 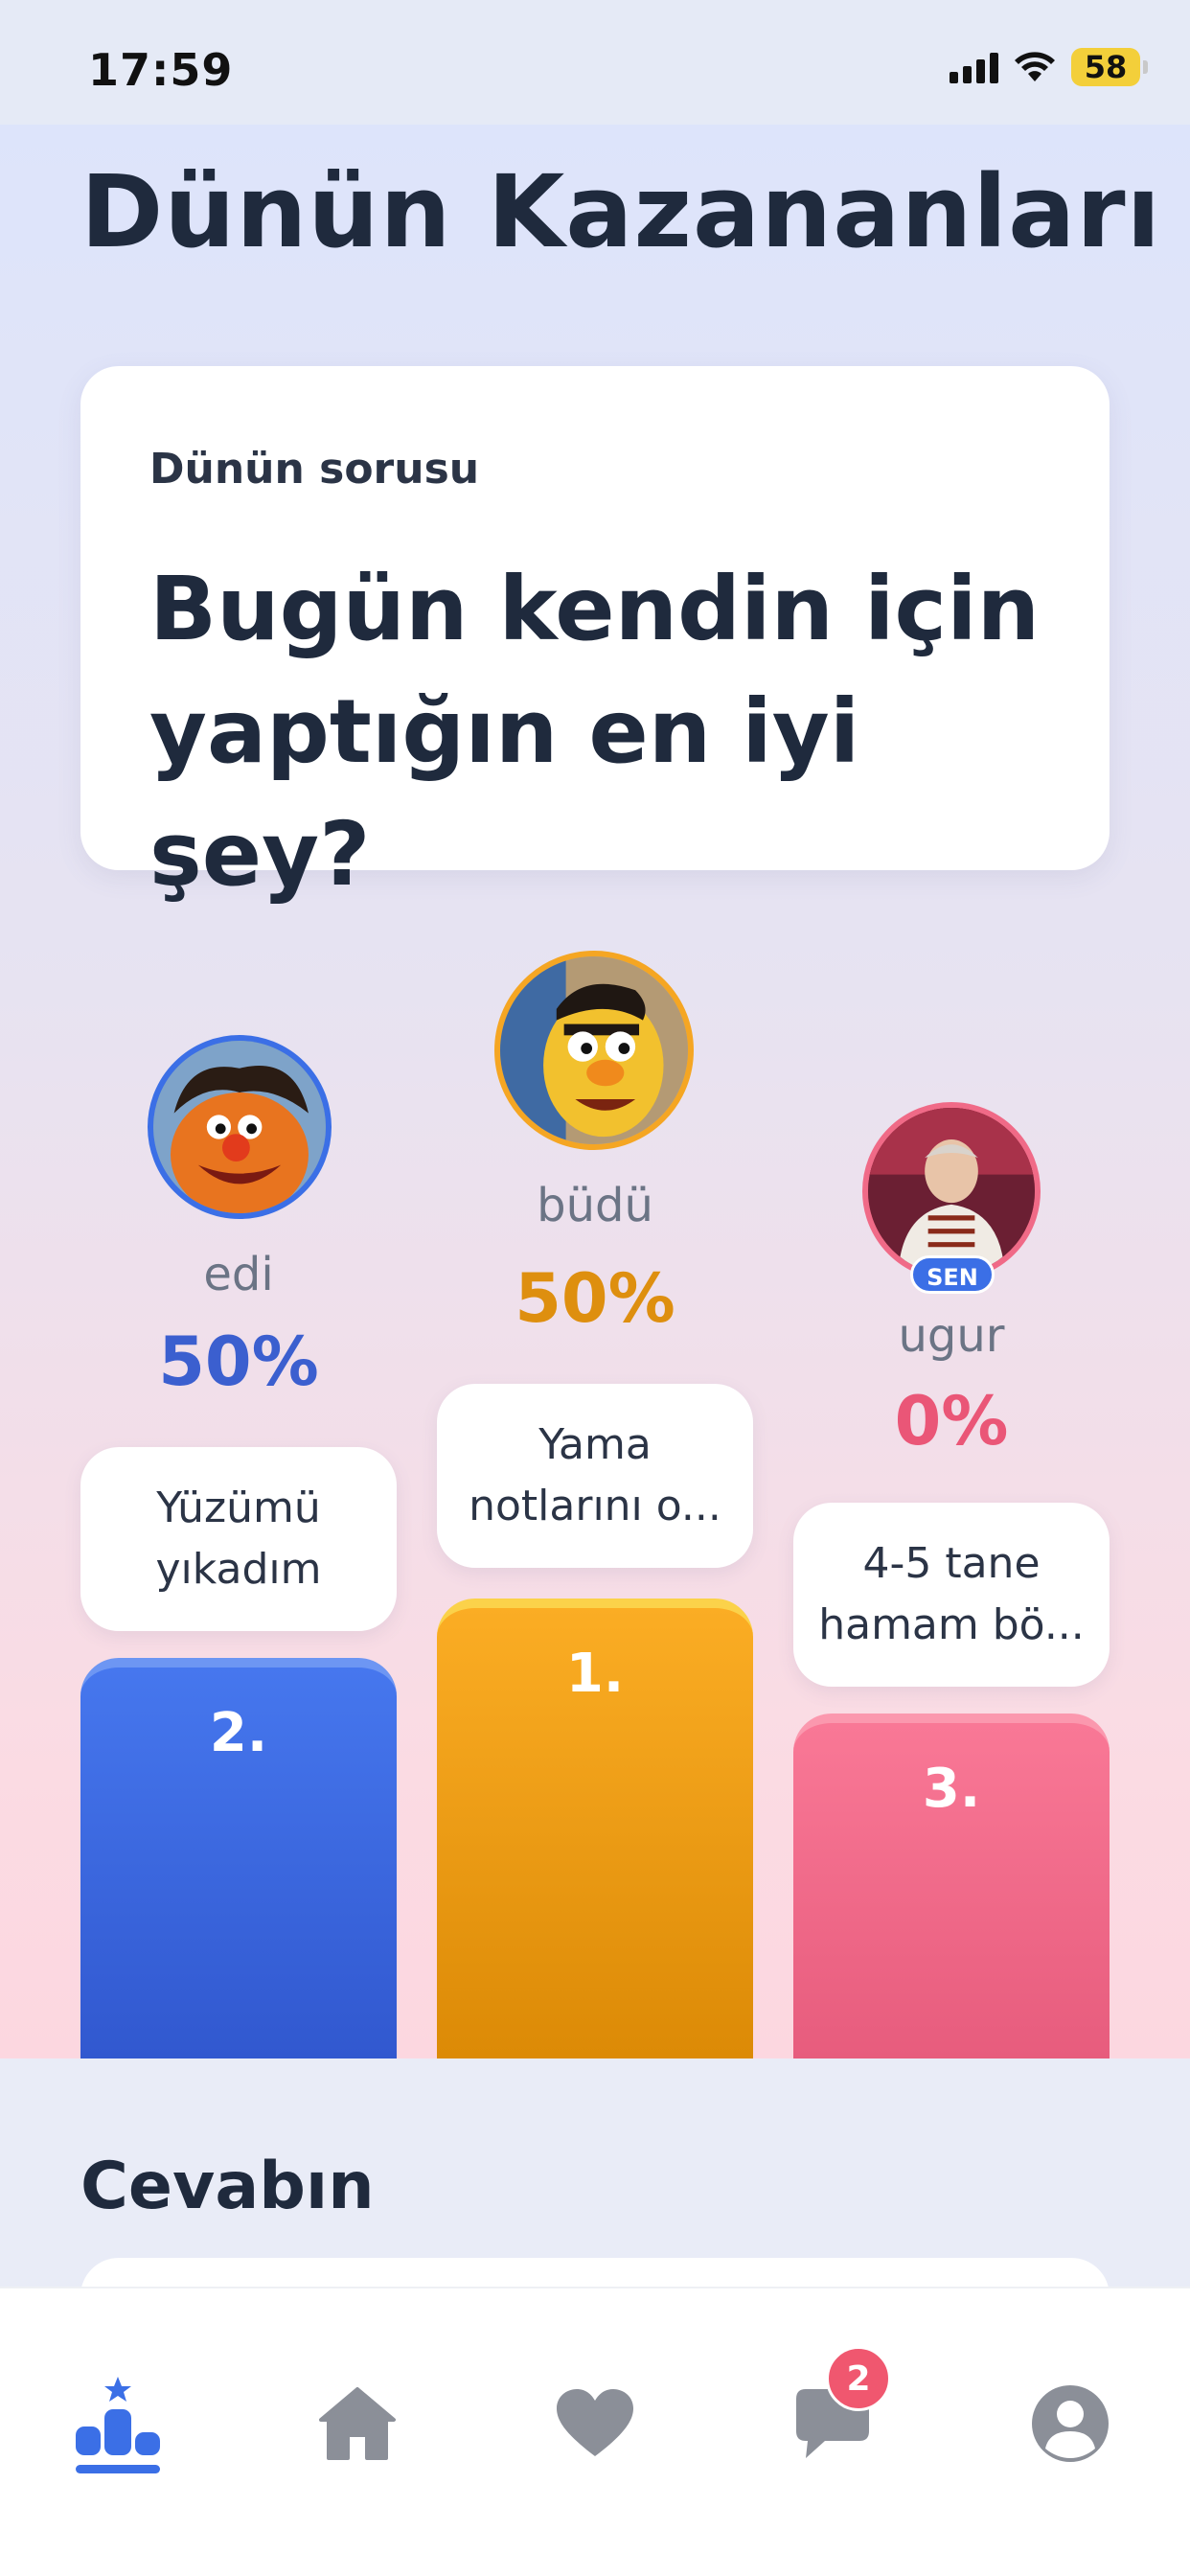 I want to click on messages-badge: 2, so click(x=858, y=2378).